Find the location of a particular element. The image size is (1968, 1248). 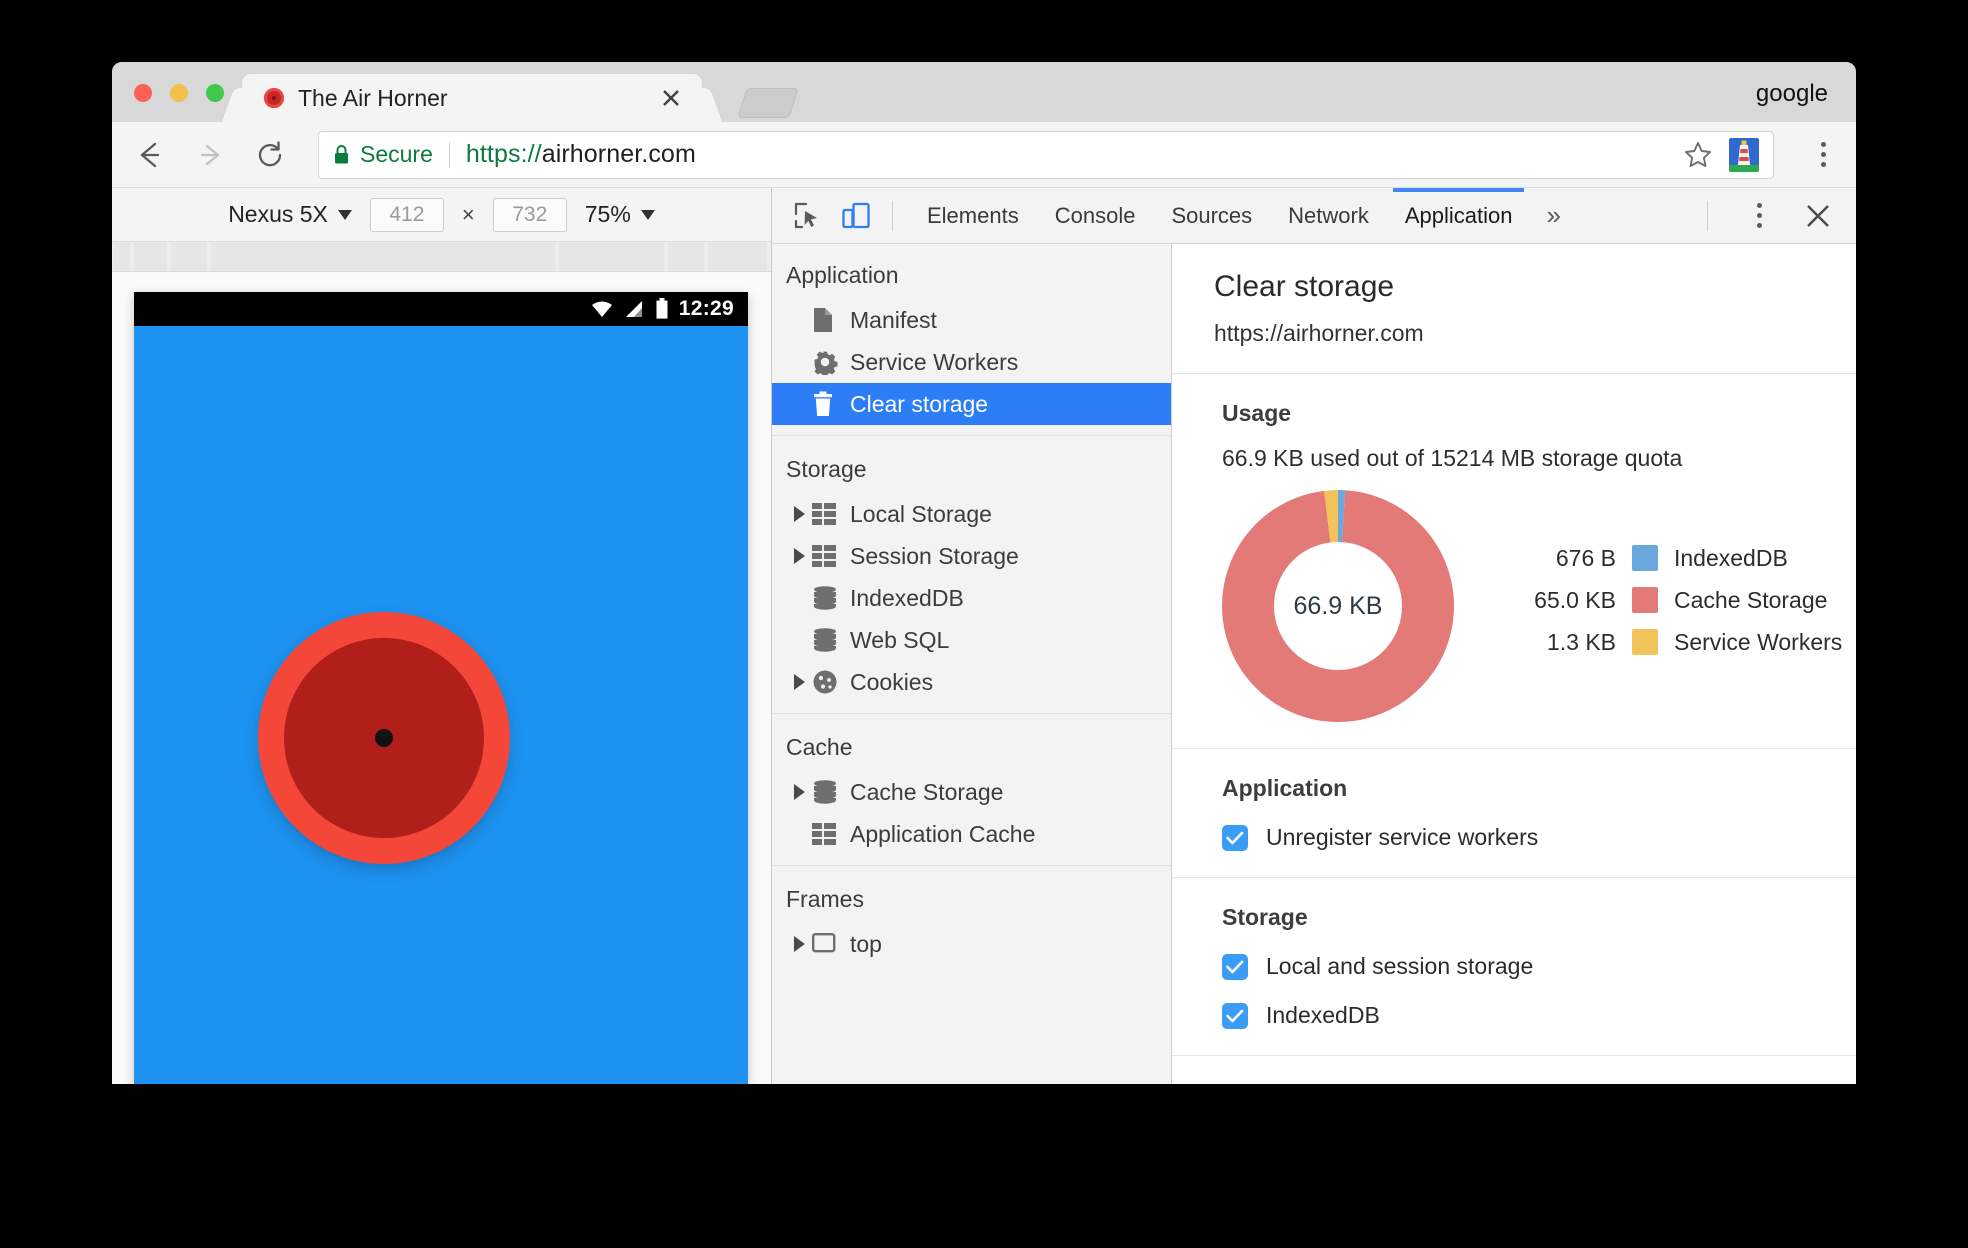

chrome-menu-icon is located at coordinates (1823, 155).